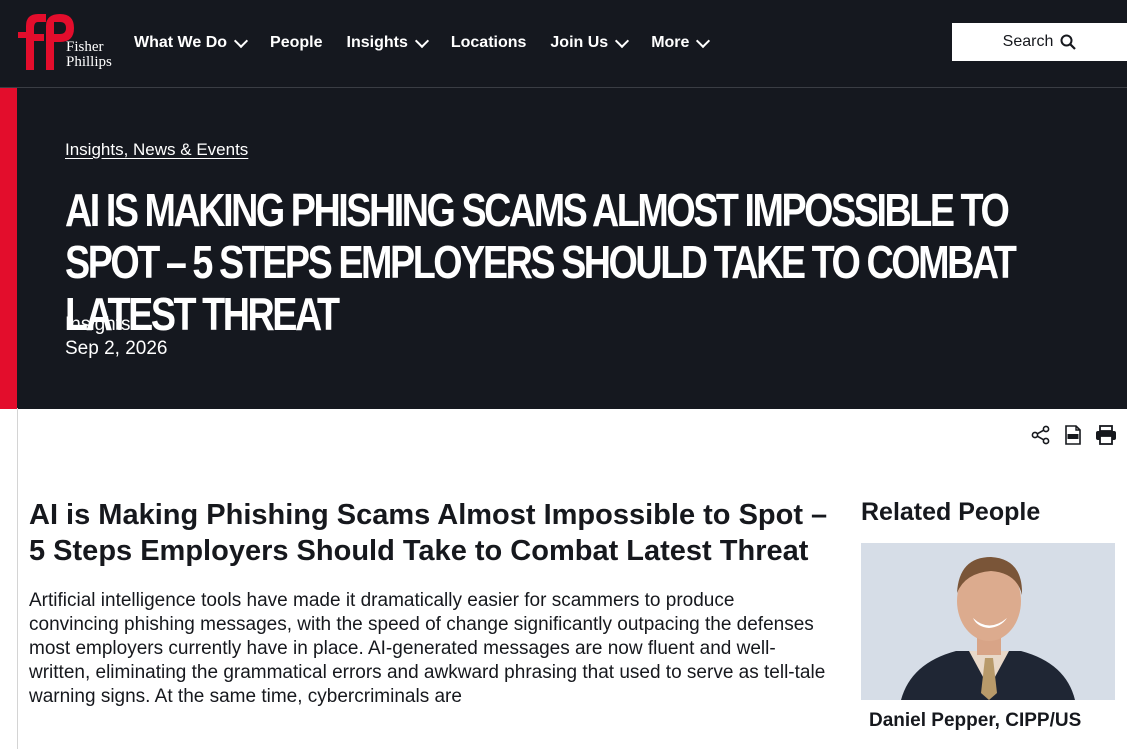 The image size is (1127, 749). Describe the element at coordinates (85, 47) in the screenshot. I see `logo-word-fisher: Fisher` at that location.